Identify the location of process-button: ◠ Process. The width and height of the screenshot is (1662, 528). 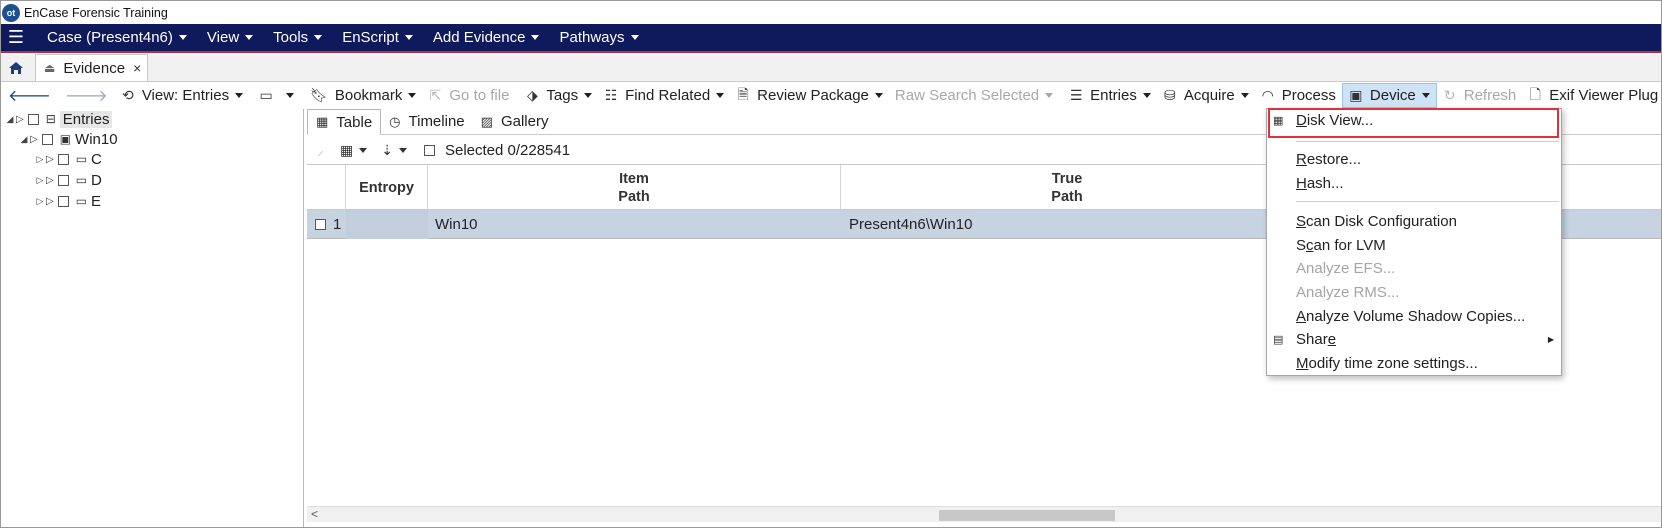
(1298, 95).